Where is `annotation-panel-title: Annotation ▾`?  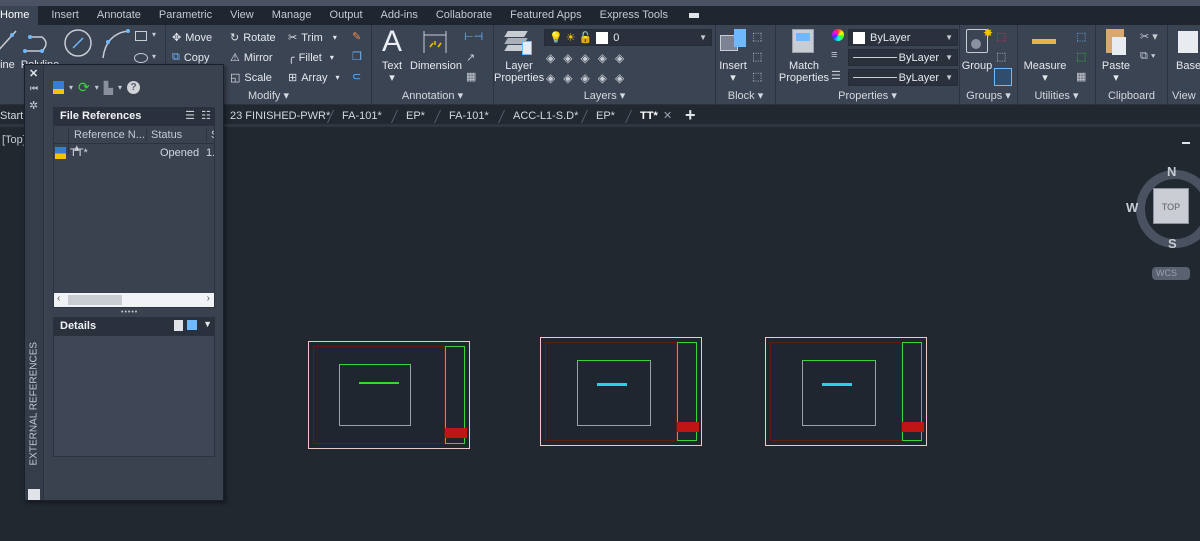 annotation-panel-title: Annotation ▾ is located at coordinates (432, 96).